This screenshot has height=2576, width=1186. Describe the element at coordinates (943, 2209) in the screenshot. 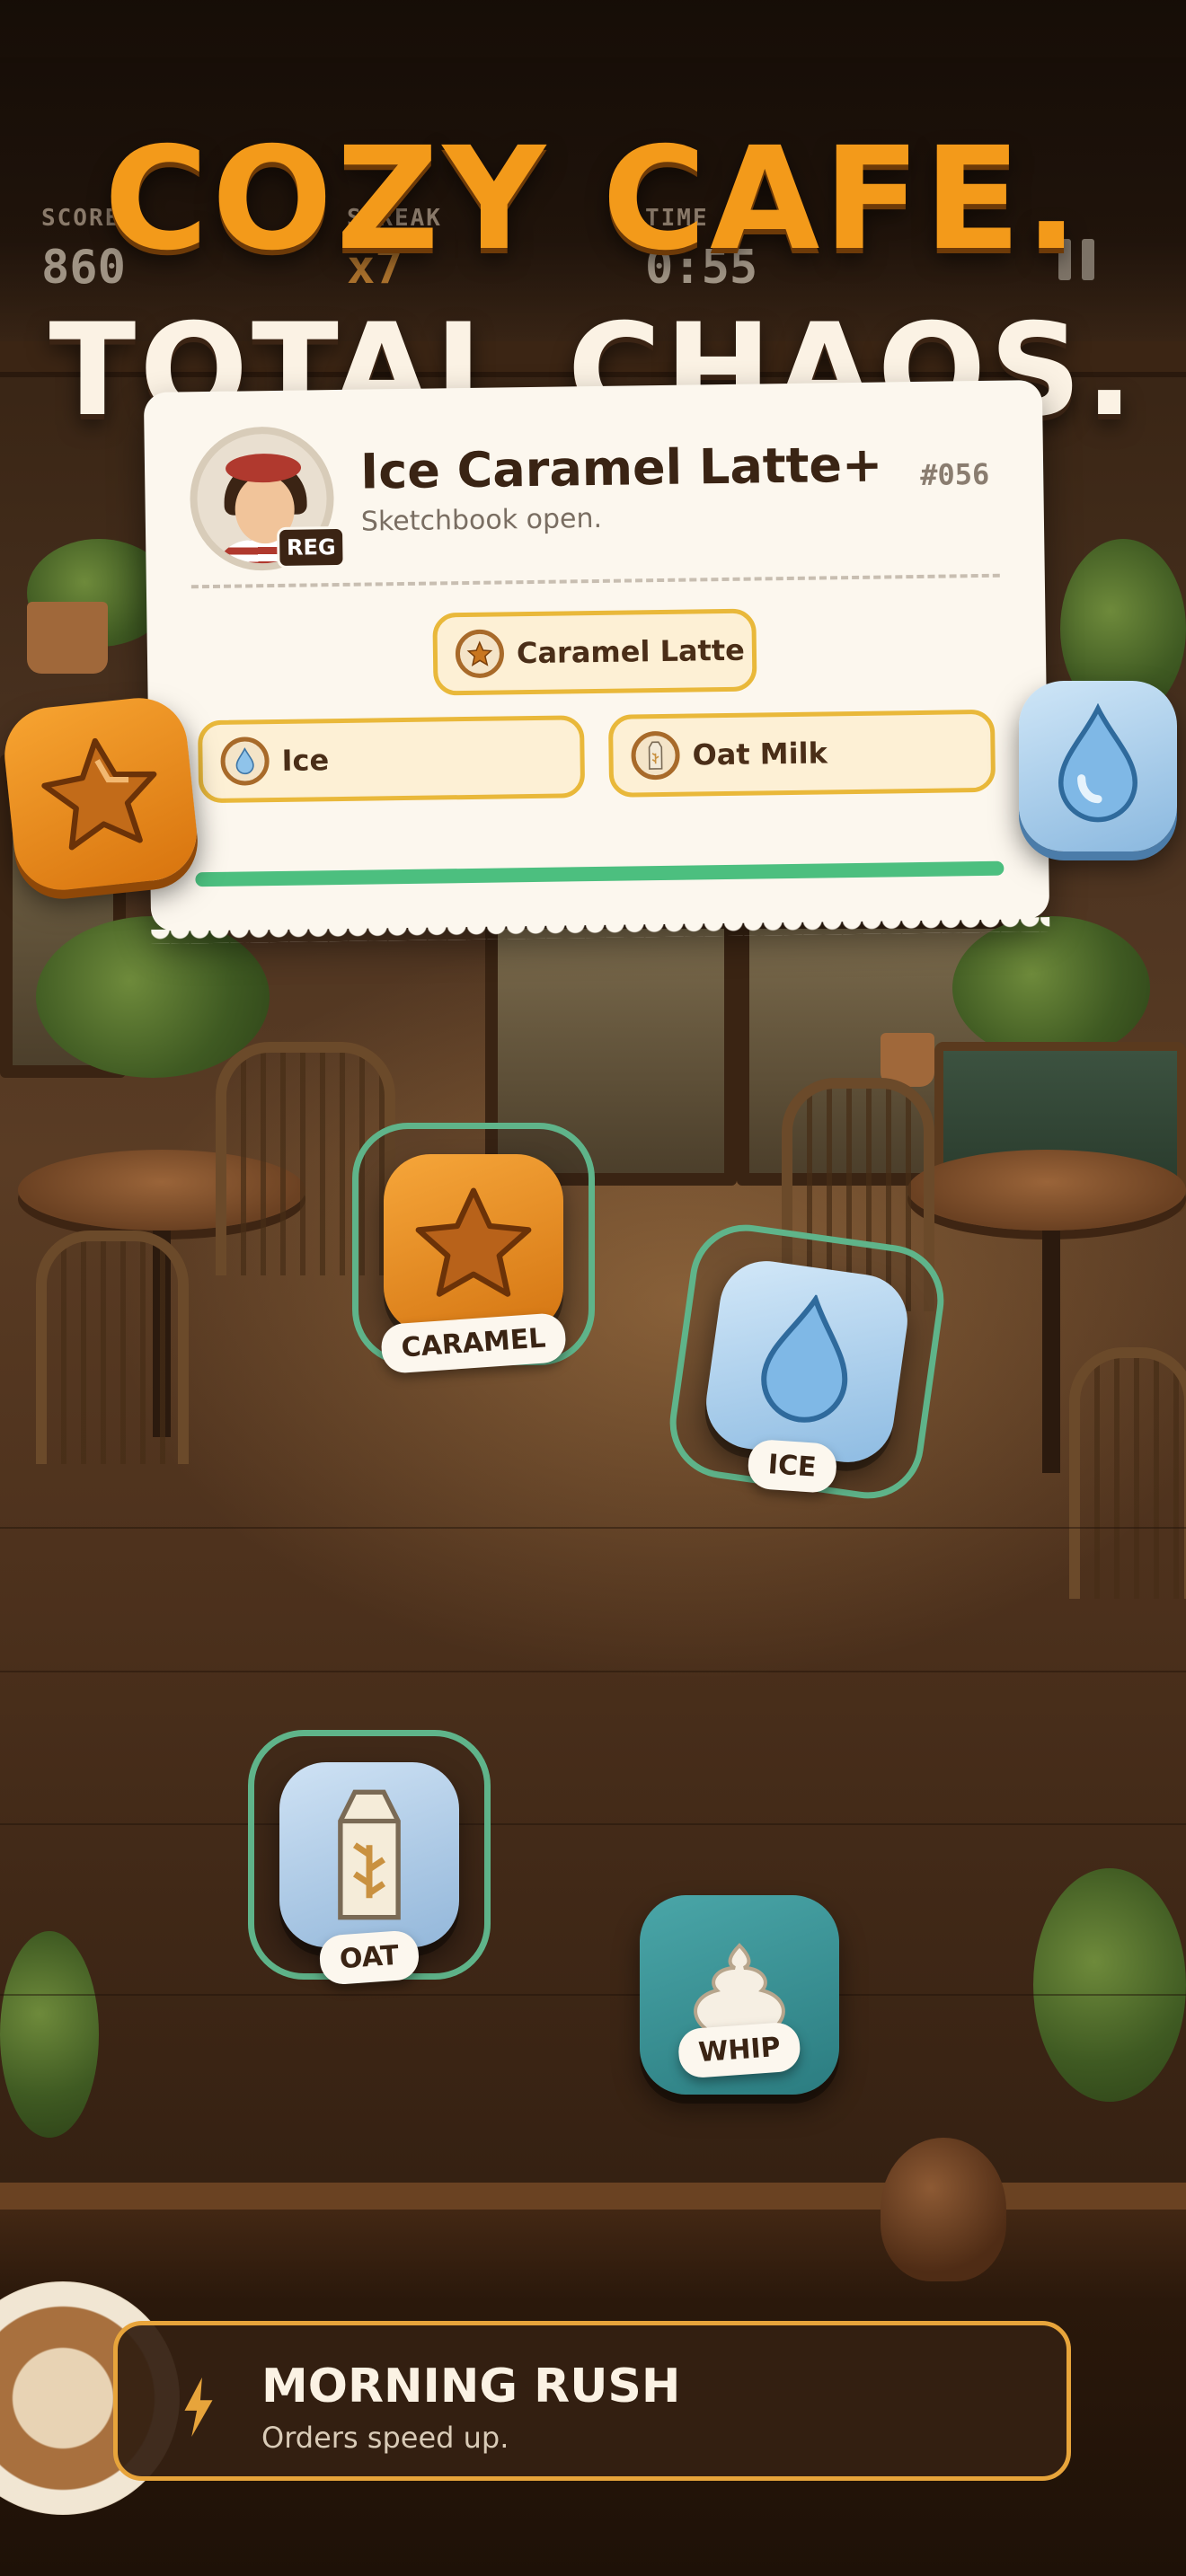

I see `coffee-tamper` at that location.